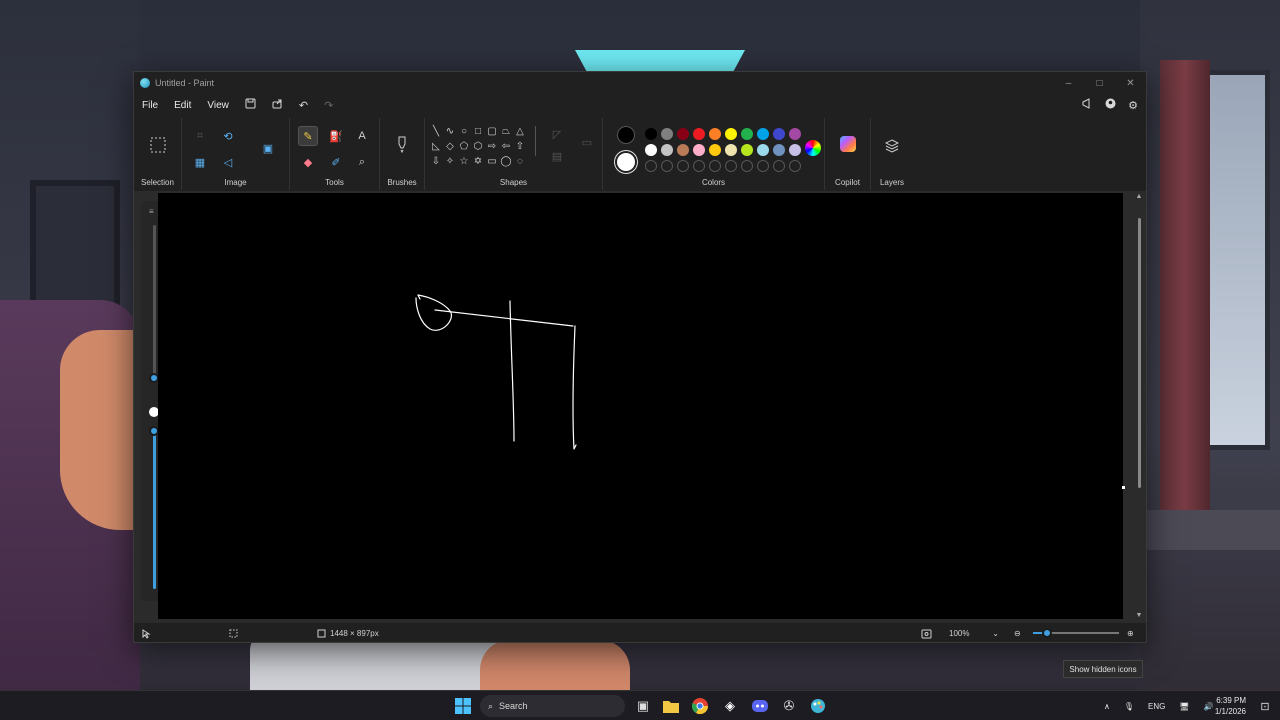 The image size is (1280, 720). What do you see at coordinates (154, 509) in the screenshot?
I see `opacity-slider-track` at bounding box center [154, 509].